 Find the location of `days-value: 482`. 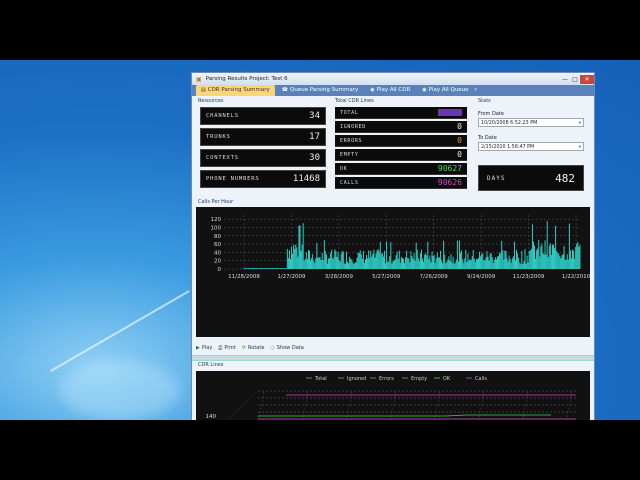

days-value: 482 is located at coordinates (565, 178).